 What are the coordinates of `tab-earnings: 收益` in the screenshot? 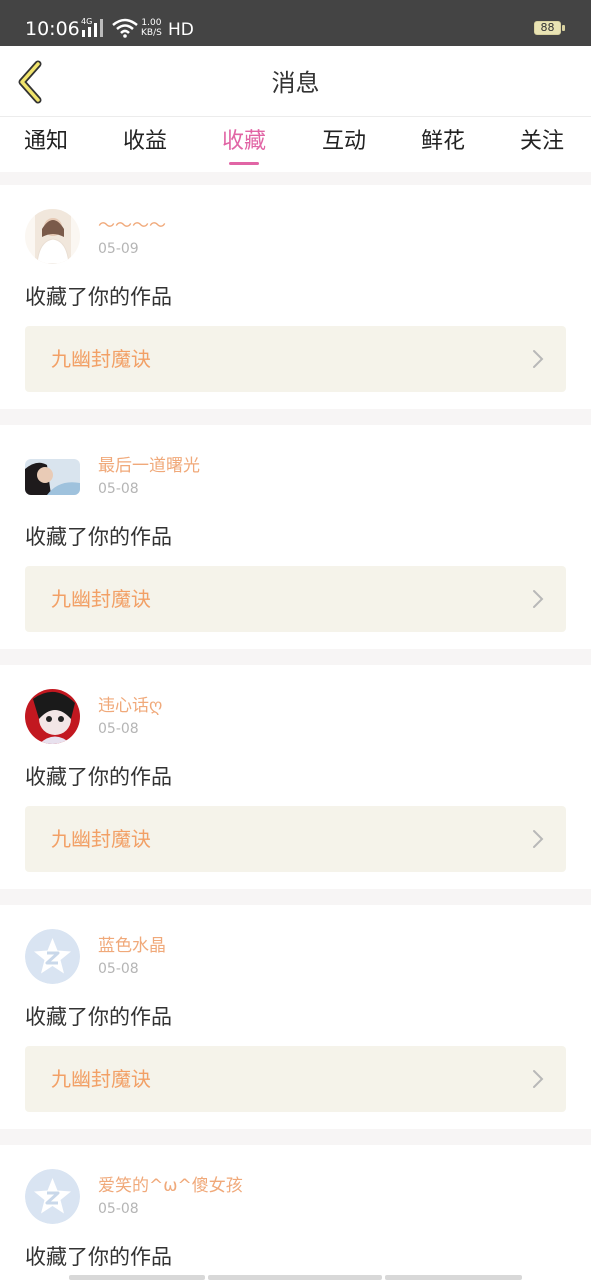 It's located at (145, 147).